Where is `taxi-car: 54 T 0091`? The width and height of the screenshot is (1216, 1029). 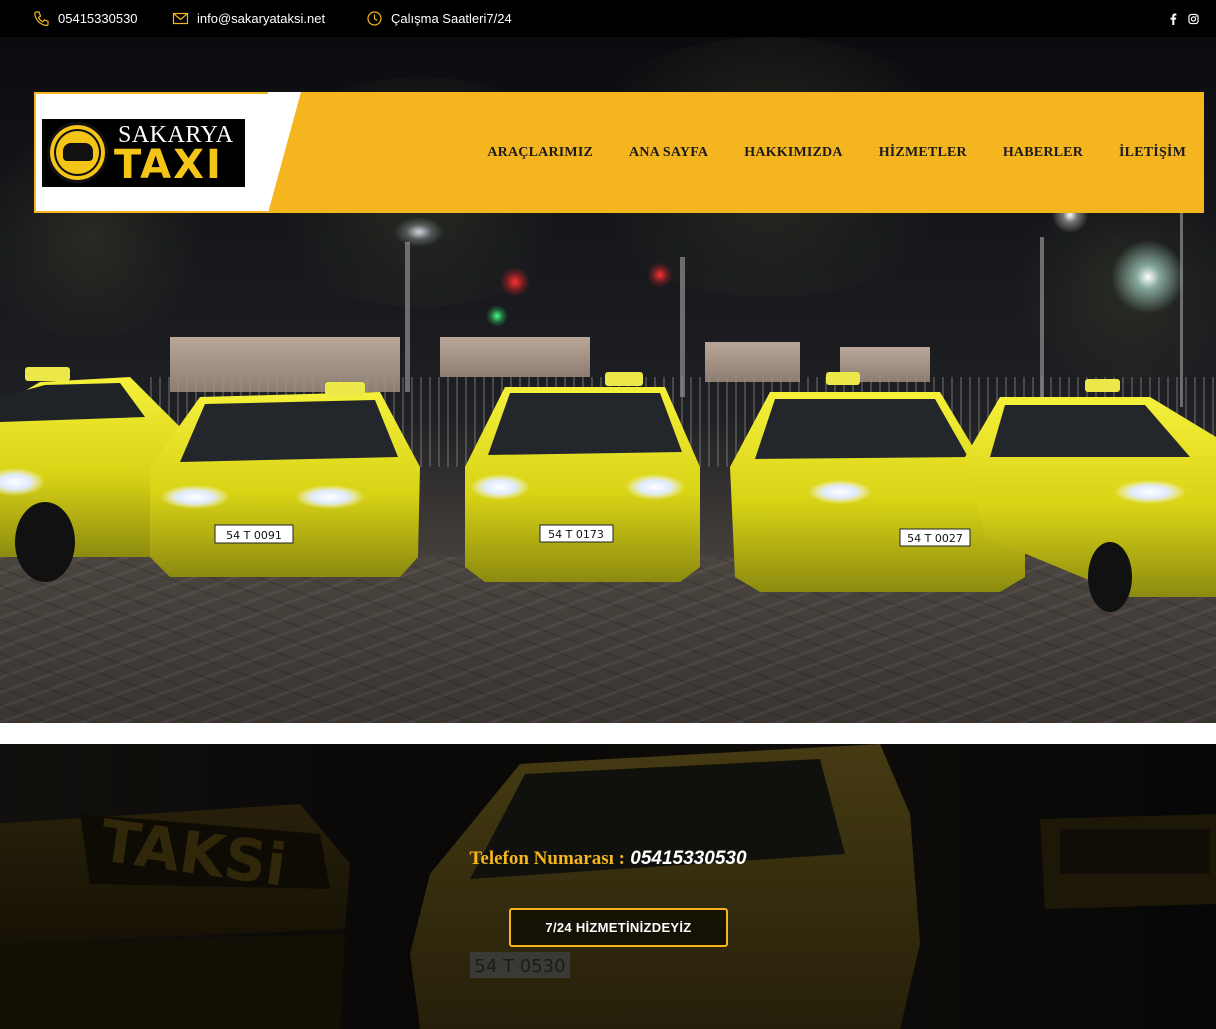 taxi-car: 54 T 0091 is located at coordinates (285, 479).